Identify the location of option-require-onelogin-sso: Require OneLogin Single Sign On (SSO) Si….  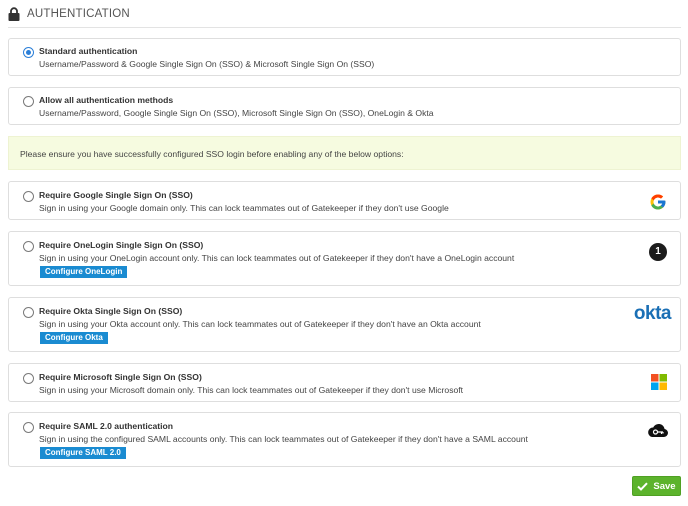
(344, 258).